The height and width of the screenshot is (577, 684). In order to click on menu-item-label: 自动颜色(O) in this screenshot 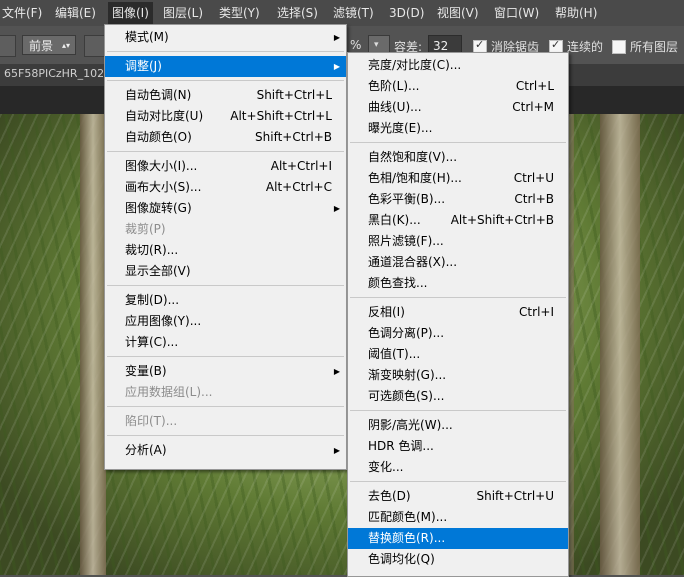, I will do `click(158, 137)`.